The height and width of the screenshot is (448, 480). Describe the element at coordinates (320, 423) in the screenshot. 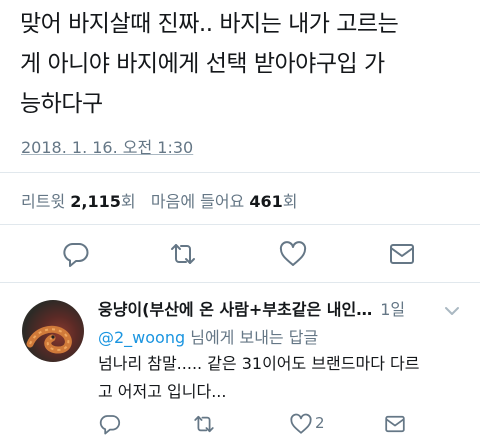

I see `like-count: 2` at that location.